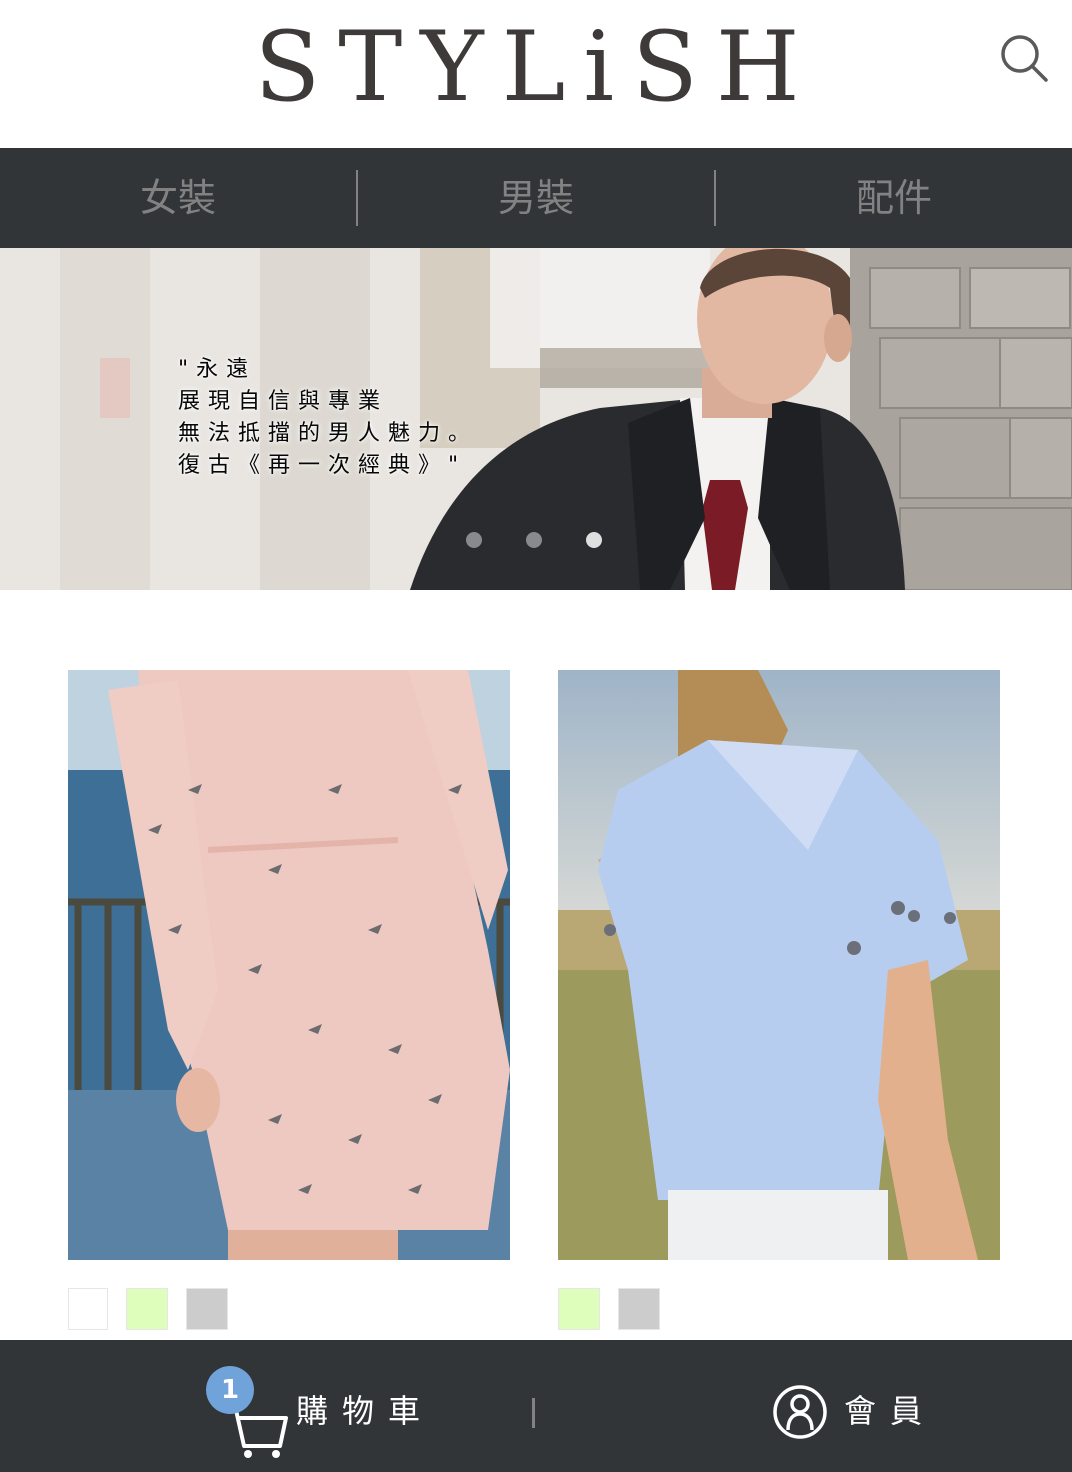  What do you see at coordinates (800, 1412) in the screenshot?
I see `member-icon` at bounding box center [800, 1412].